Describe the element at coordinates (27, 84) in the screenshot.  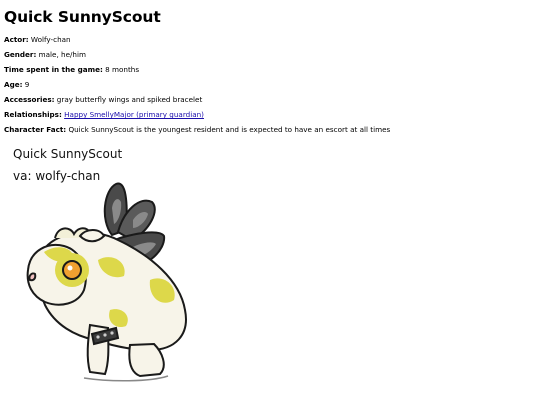
I see `field-value: 9` at that location.